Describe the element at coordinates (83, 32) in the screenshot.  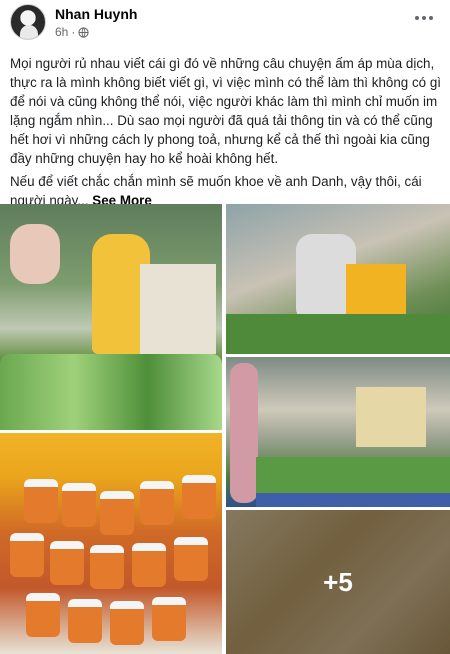
I see `globe-icon` at that location.